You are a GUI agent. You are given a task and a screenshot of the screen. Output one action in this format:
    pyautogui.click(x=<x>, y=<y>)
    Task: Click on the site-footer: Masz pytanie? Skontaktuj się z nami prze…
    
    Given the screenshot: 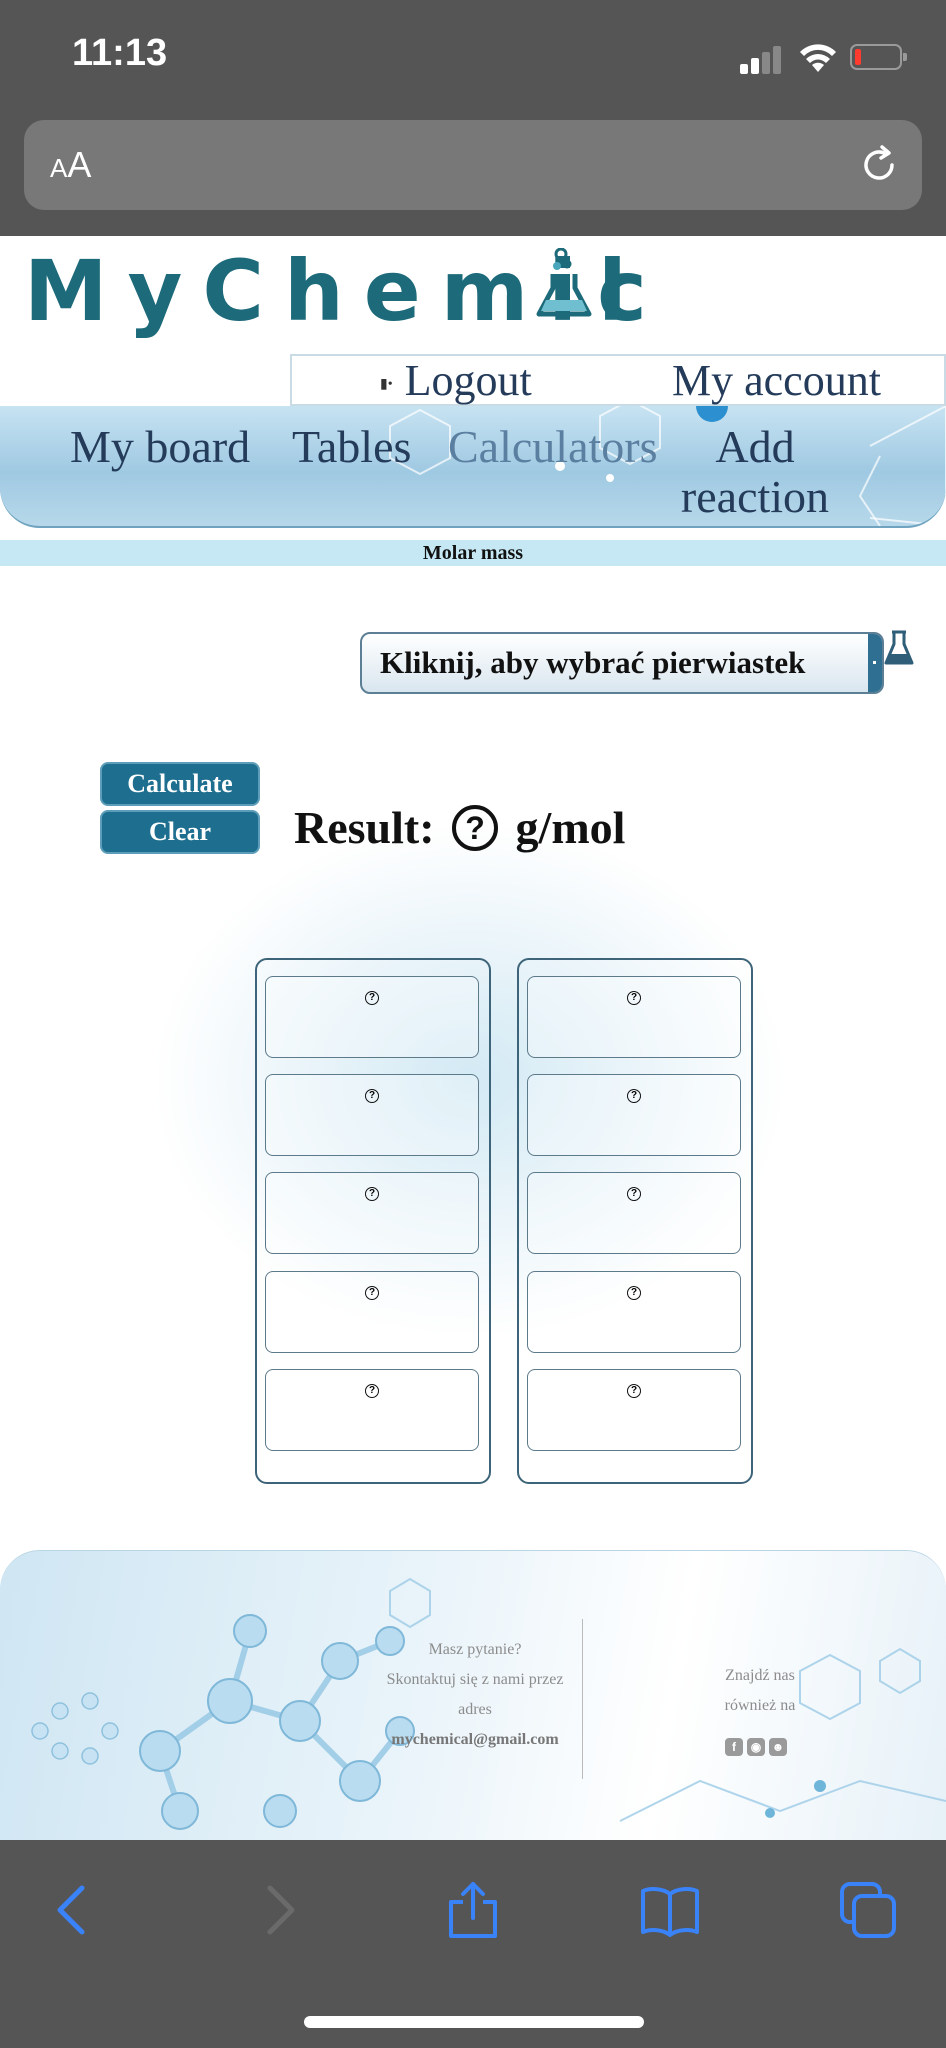 What is the action you would take?
    pyautogui.click(x=473, y=1695)
    